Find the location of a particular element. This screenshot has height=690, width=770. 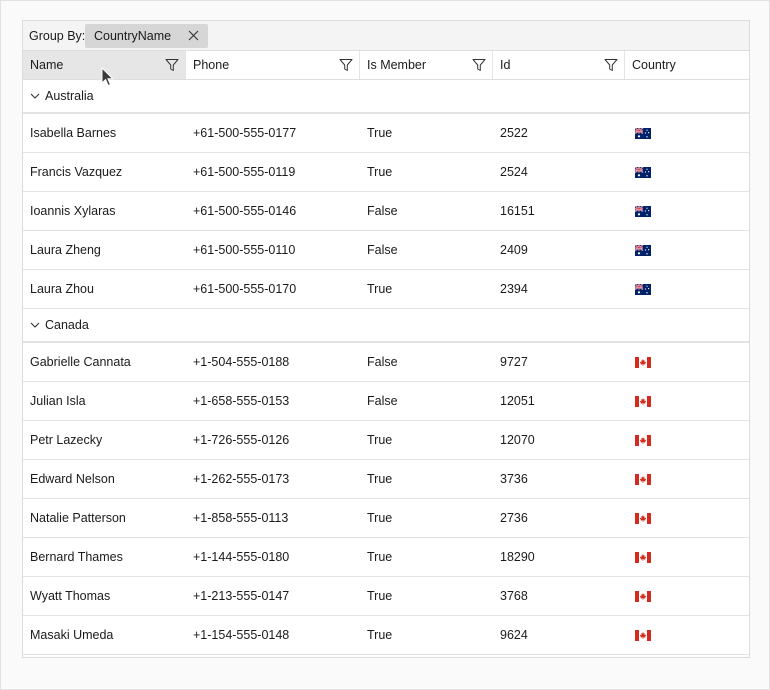

cell-phone: +1-858-555-0113 is located at coordinates (241, 518).